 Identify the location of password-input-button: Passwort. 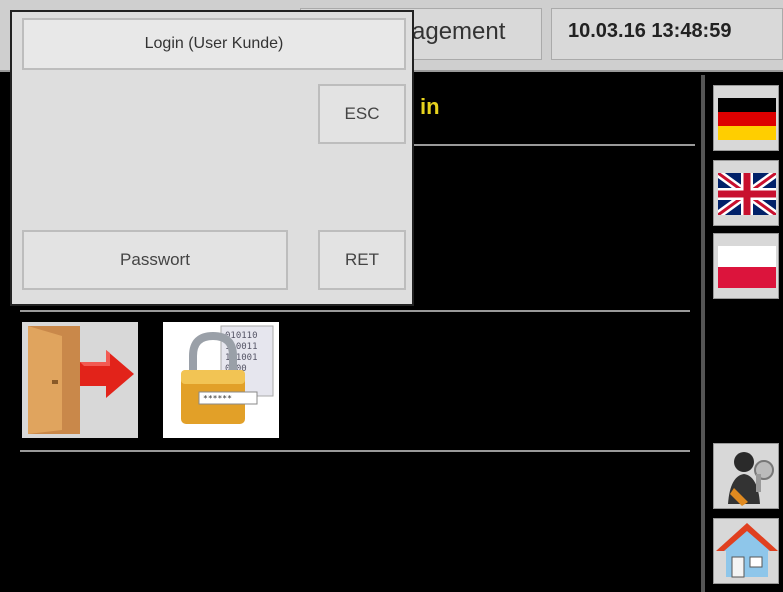
(155, 260).